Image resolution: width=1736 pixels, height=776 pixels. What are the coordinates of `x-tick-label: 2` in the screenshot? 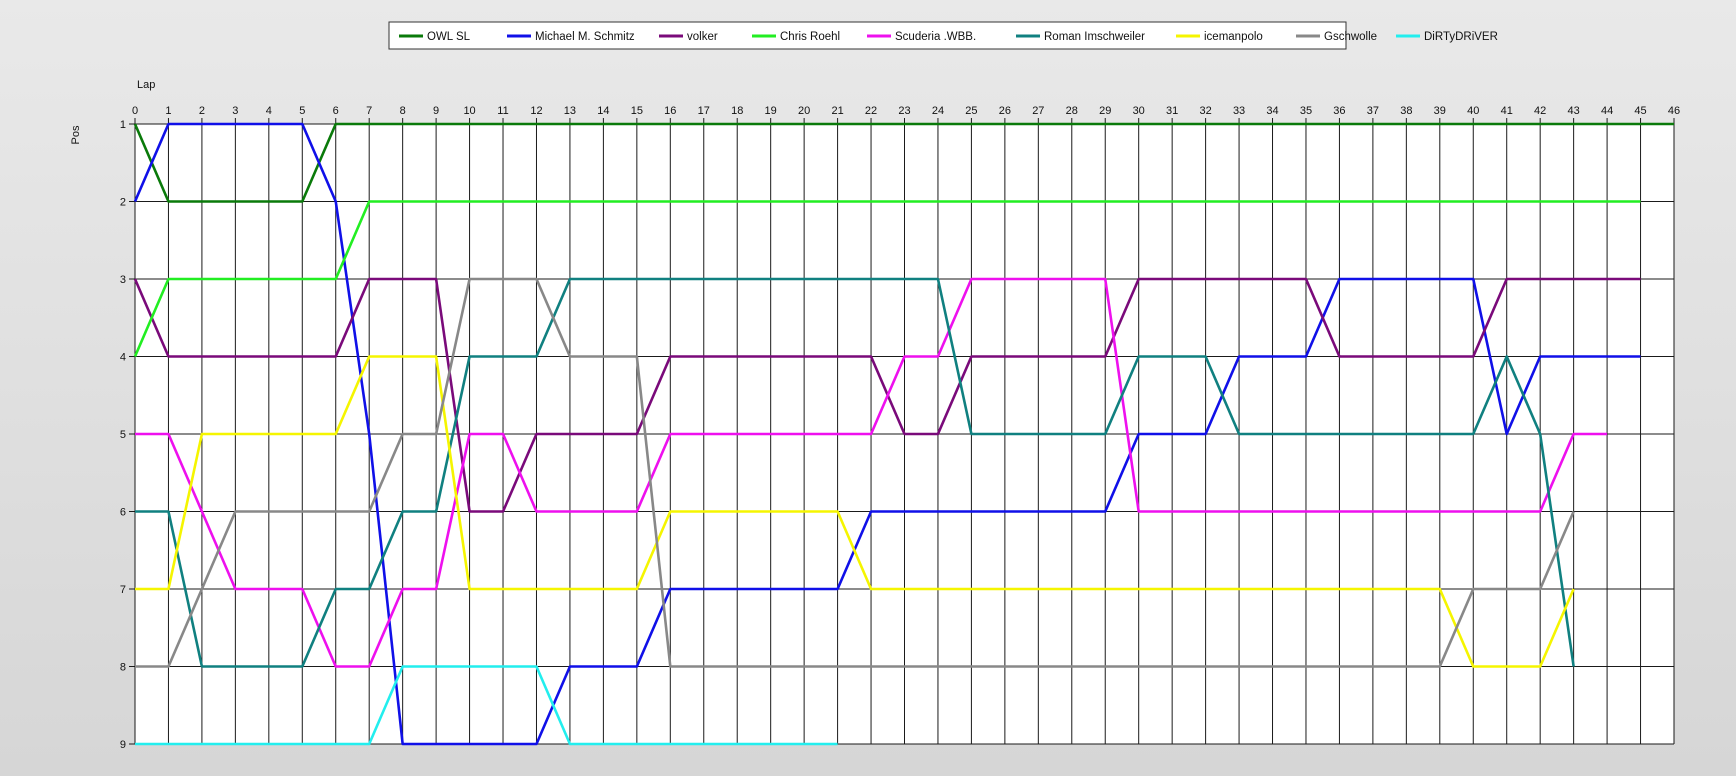 It's located at (202, 111).